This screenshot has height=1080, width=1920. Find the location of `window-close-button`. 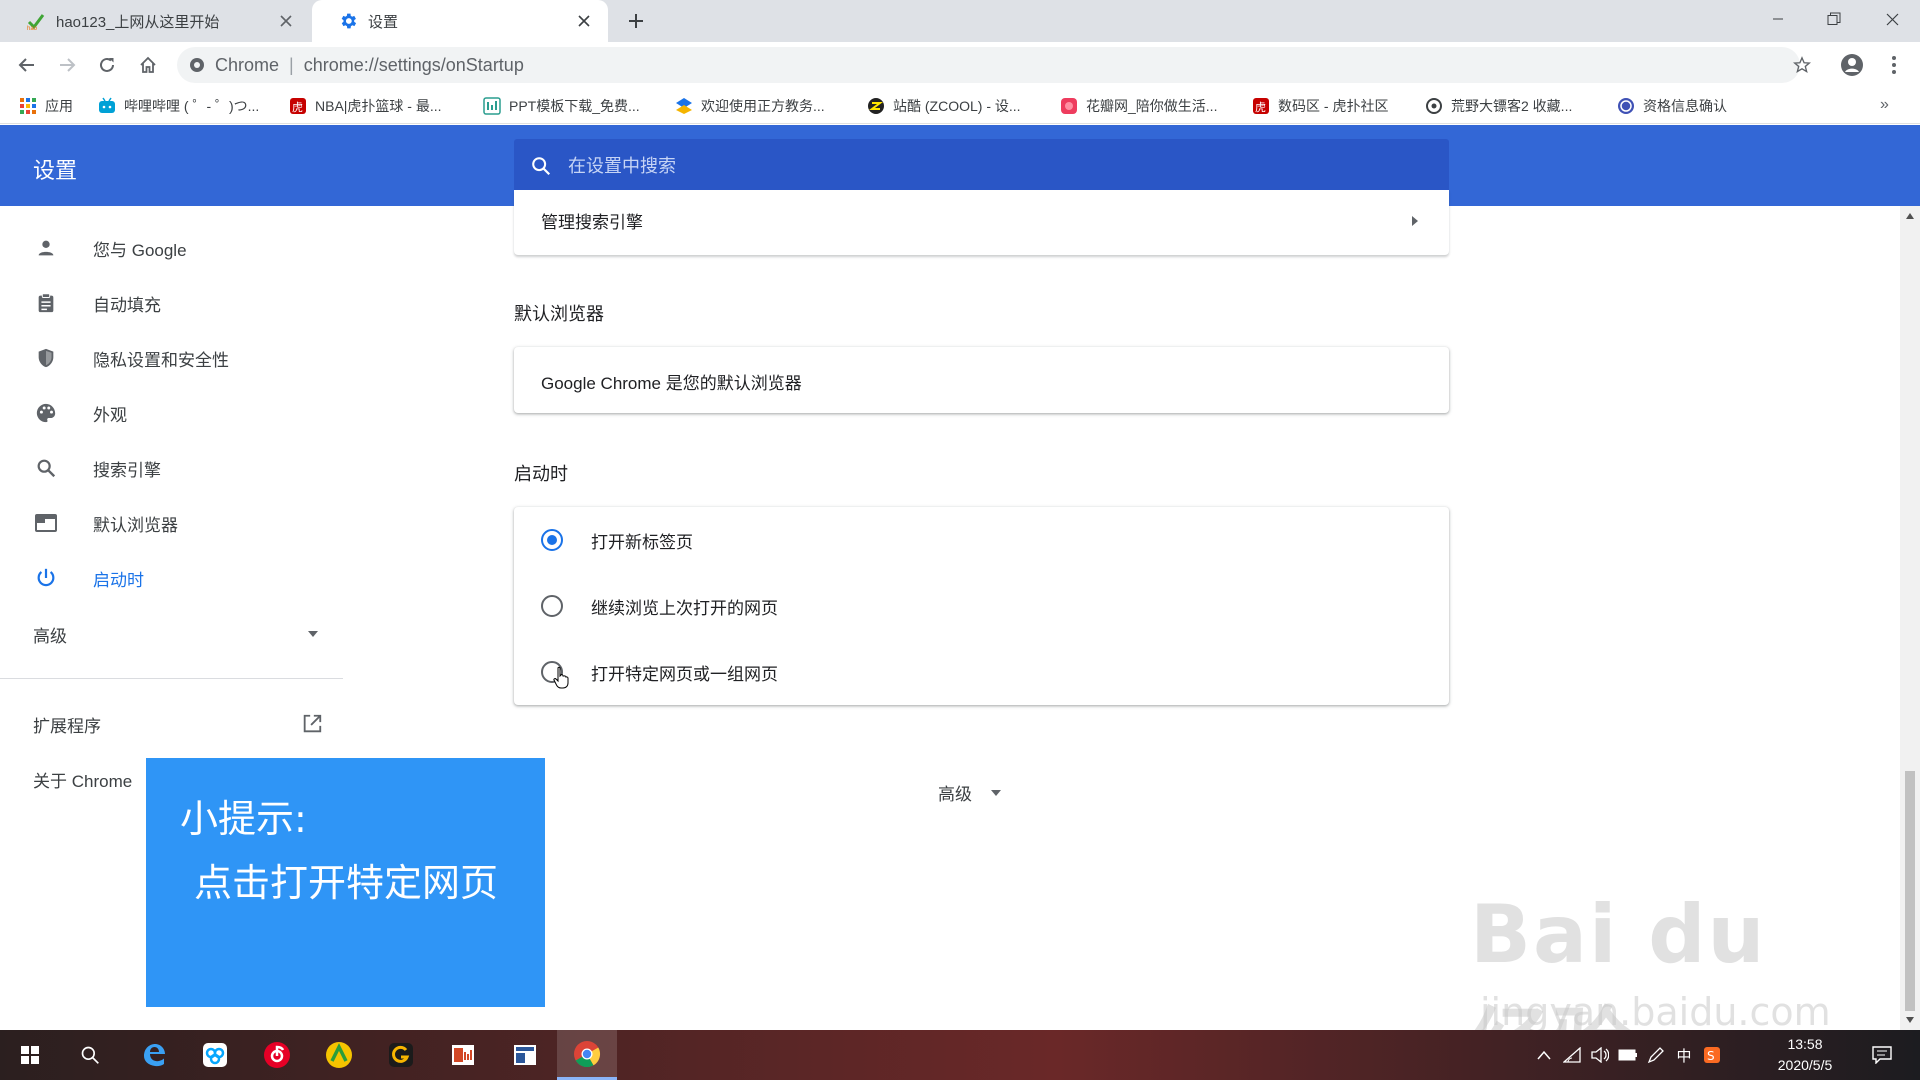

window-close-button is located at coordinates (1892, 19).